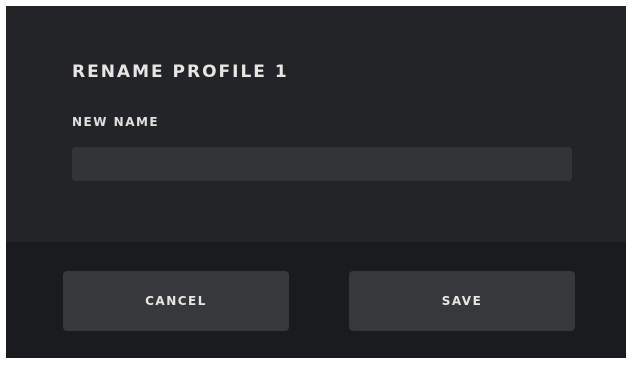 This screenshot has height=365, width=632. What do you see at coordinates (462, 301) in the screenshot?
I see `save-button: SAVE` at bounding box center [462, 301].